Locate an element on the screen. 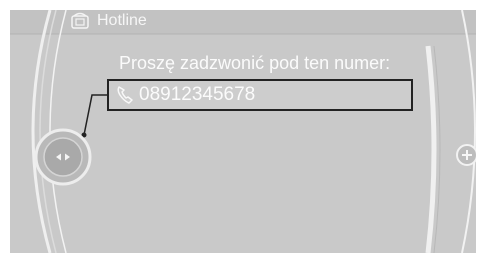 The image size is (486, 263). phone-number: 08912345678 is located at coordinates (197, 94).